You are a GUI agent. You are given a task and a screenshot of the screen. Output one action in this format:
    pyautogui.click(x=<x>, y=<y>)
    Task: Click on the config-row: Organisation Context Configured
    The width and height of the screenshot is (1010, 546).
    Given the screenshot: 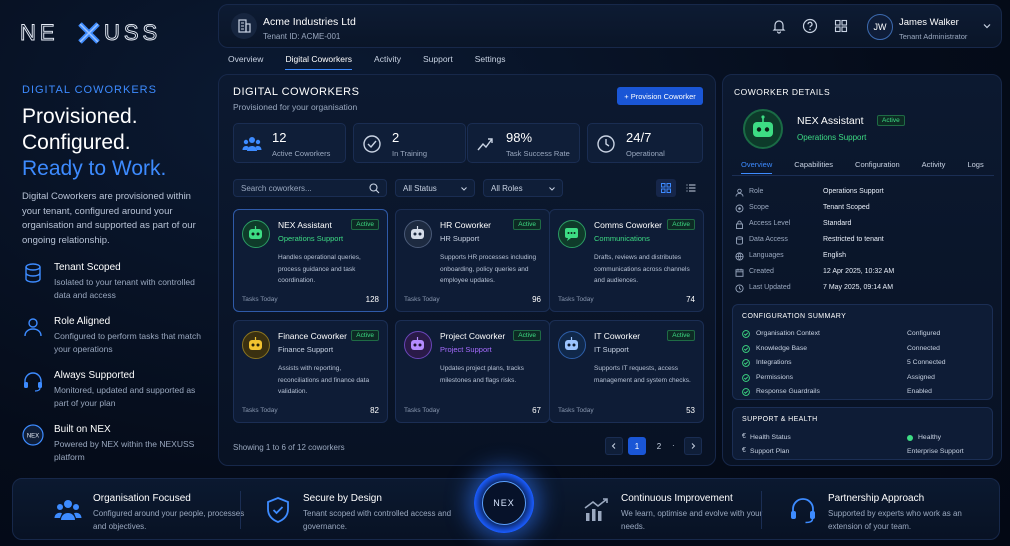 What is the action you would take?
    pyautogui.click(x=863, y=335)
    